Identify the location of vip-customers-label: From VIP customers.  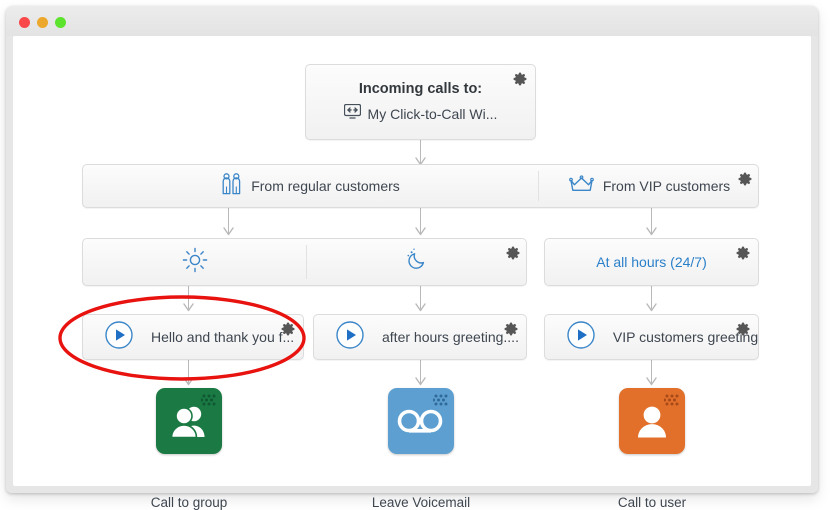
(666, 186).